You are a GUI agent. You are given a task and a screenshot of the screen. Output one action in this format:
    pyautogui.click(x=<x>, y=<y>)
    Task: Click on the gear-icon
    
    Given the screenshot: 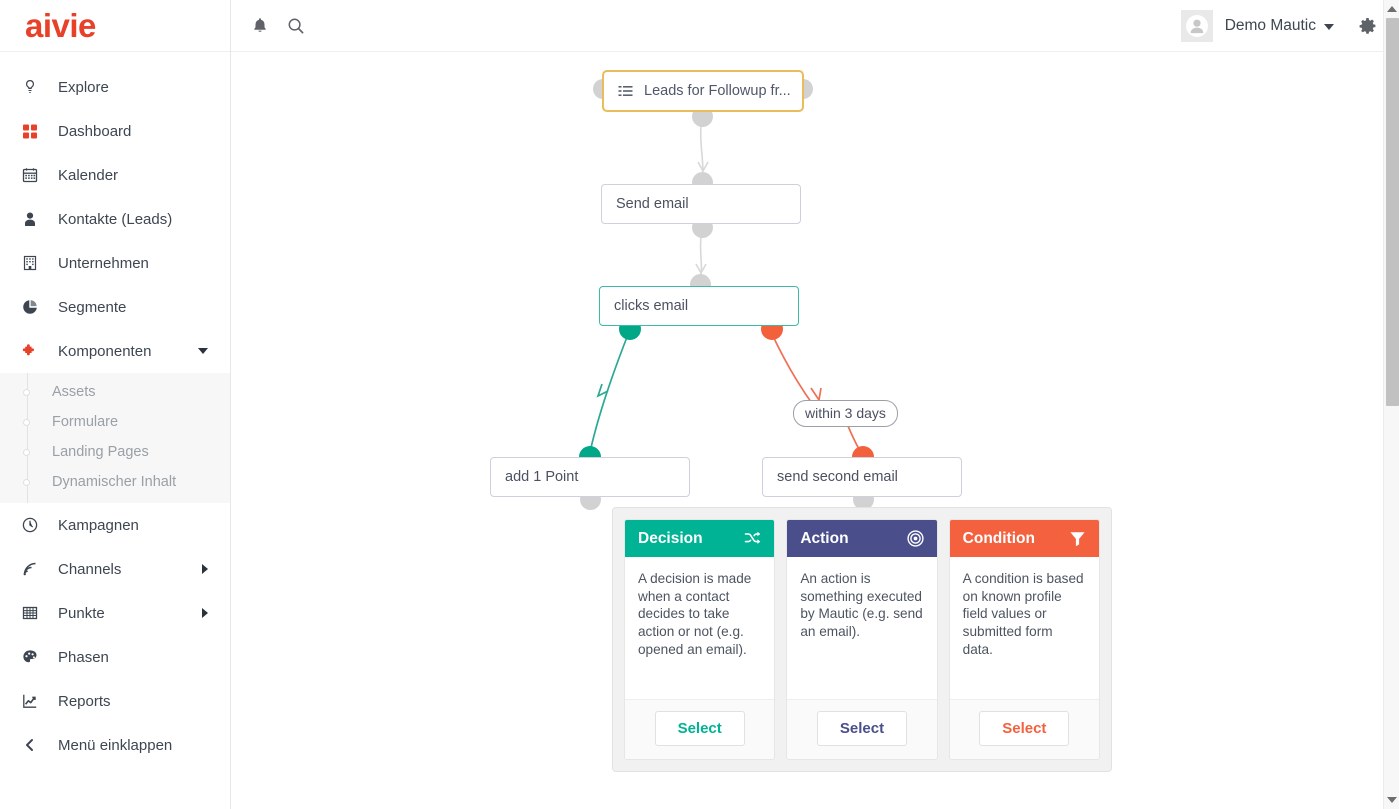 What is the action you would take?
    pyautogui.click(x=1367, y=26)
    